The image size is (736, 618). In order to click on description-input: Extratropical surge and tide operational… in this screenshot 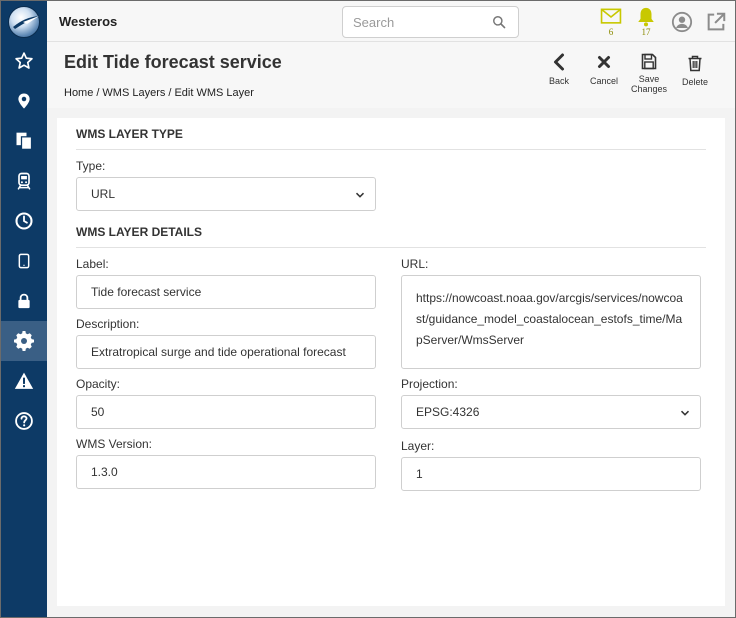, I will do `click(226, 352)`.